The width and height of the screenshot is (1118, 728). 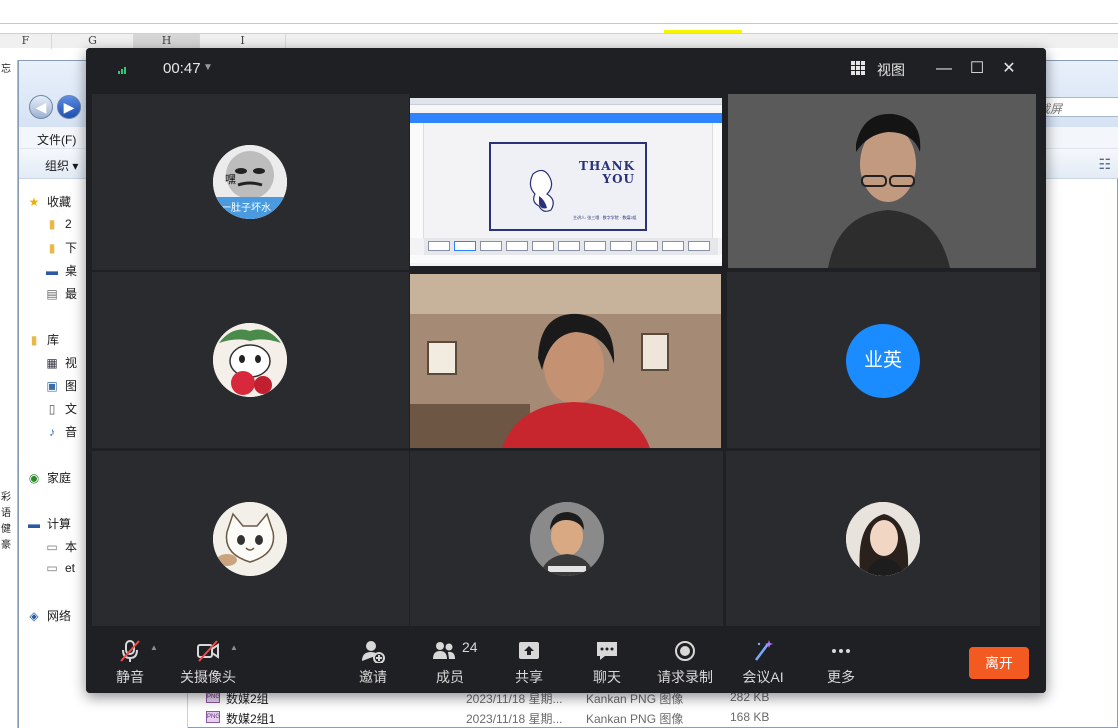 I want to click on sidebar-item: ▣ 图, so click(x=61, y=386).